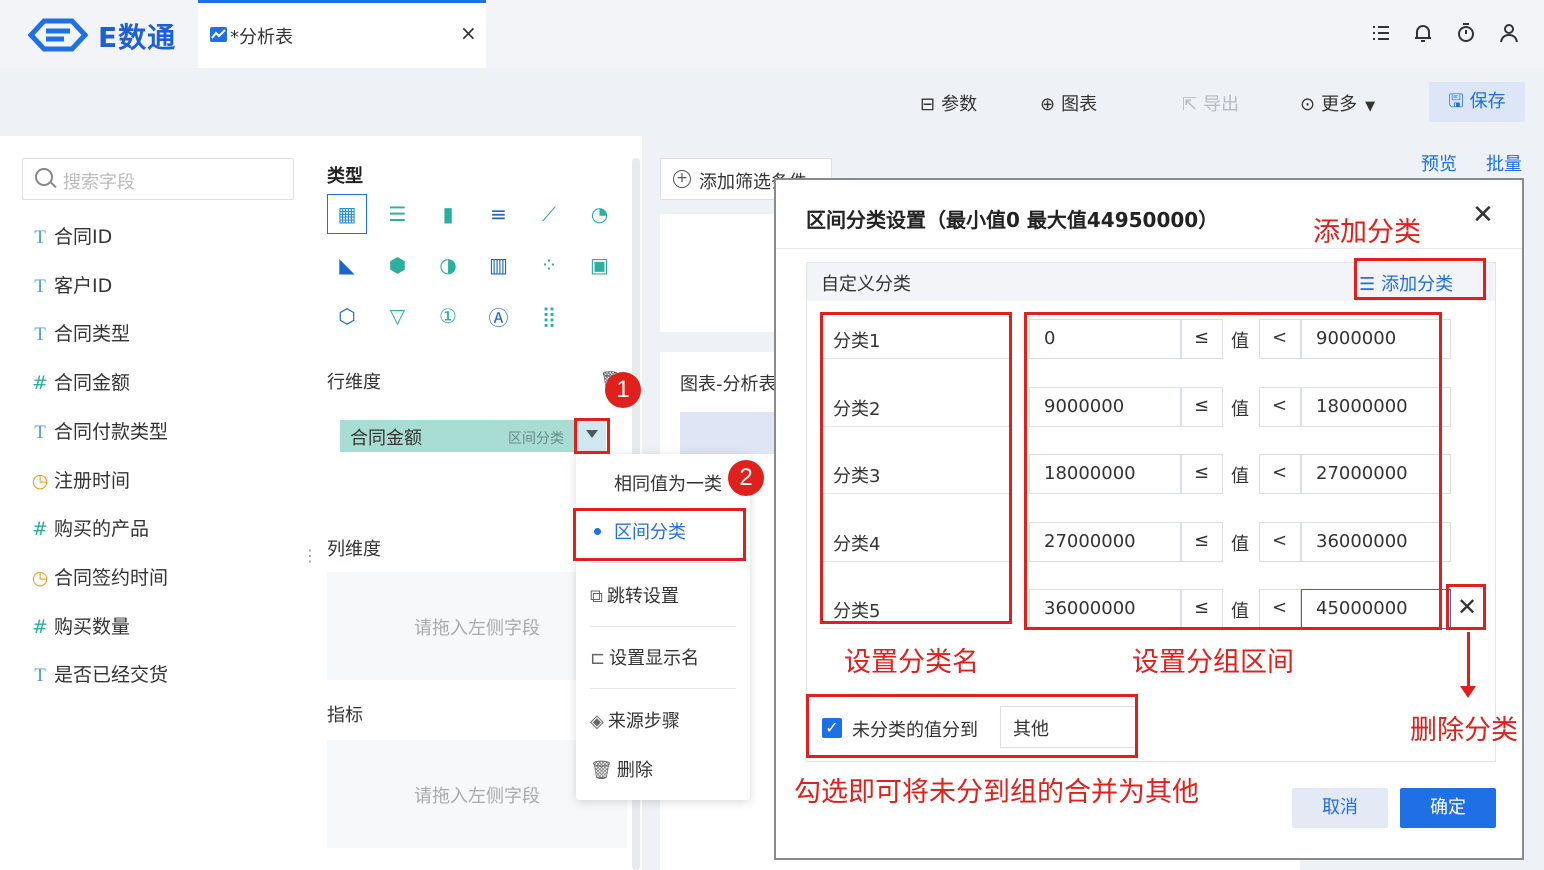 The height and width of the screenshot is (870, 1544). Describe the element at coordinates (111, 675) in the screenshot. I see `field-label: 是否已经交货` at that location.